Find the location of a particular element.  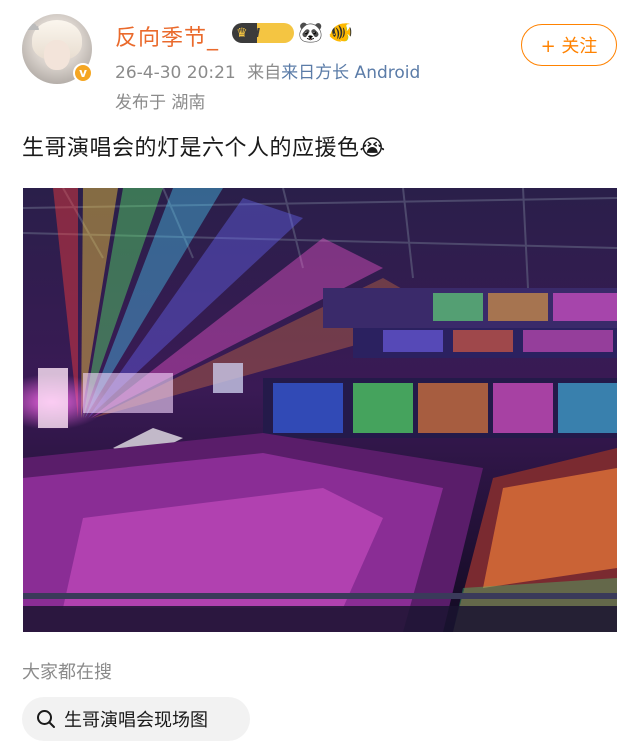

avatar-decoration: ☁ is located at coordinates (31, 24).